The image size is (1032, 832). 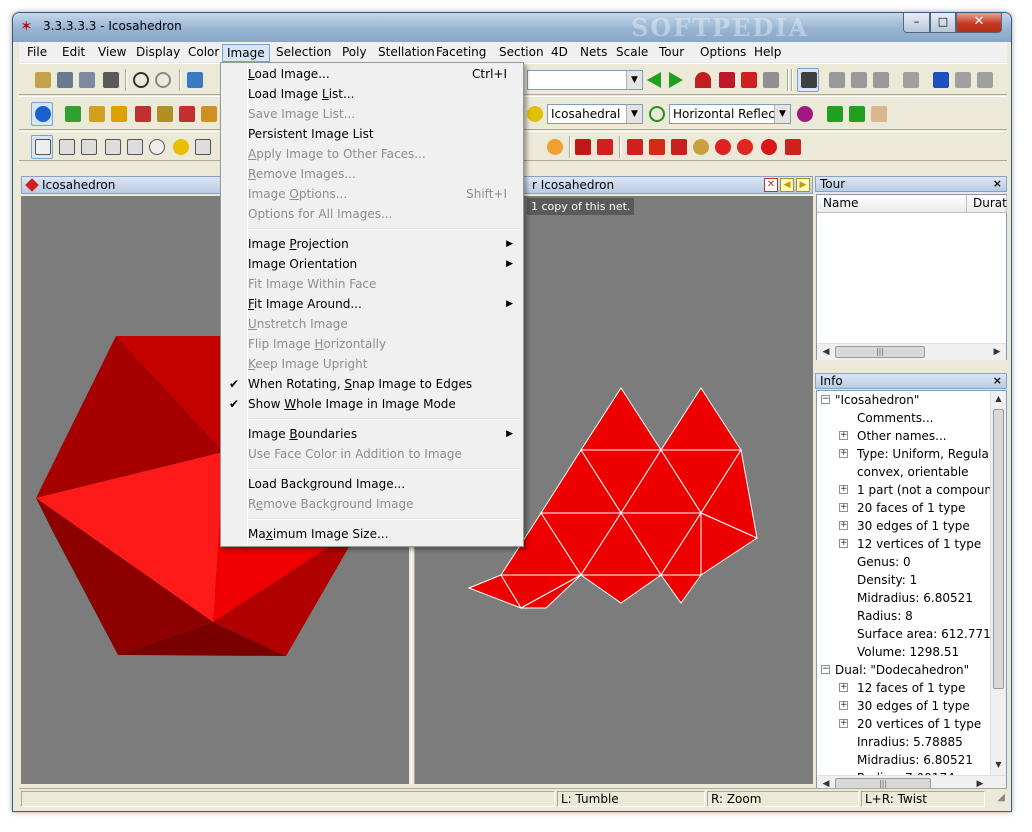 What do you see at coordinates (246, 53) in the screenshot?
I see `menu-image: Image` at bounding box center [246, 53].